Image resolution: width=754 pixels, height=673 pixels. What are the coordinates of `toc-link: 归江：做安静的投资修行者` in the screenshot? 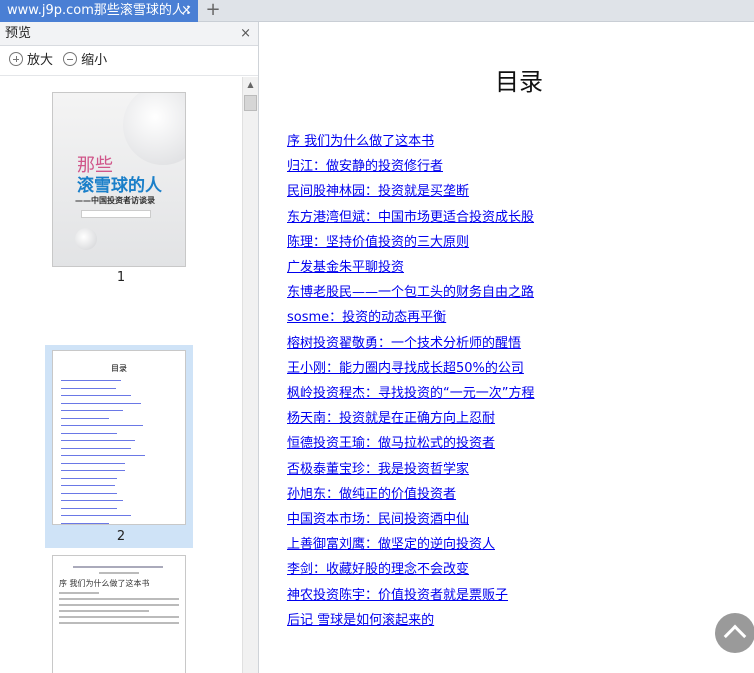 It's located at (410, 166).